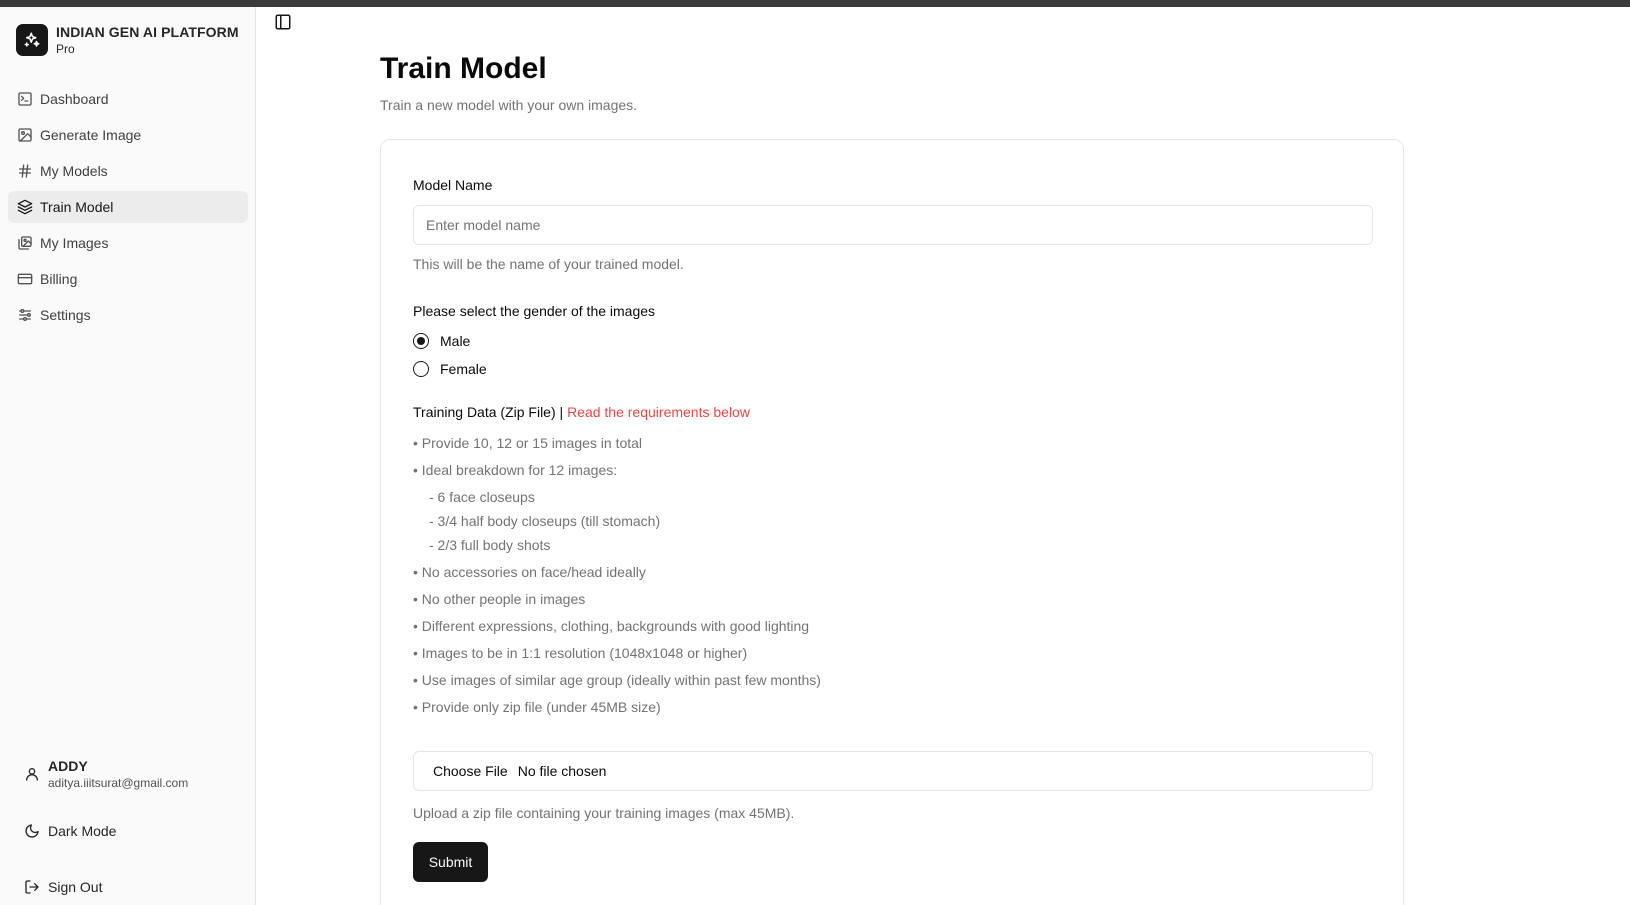 The image size is (1630, 905). I want to click on requirements-link: Read the requirements below, so click(658, 412).